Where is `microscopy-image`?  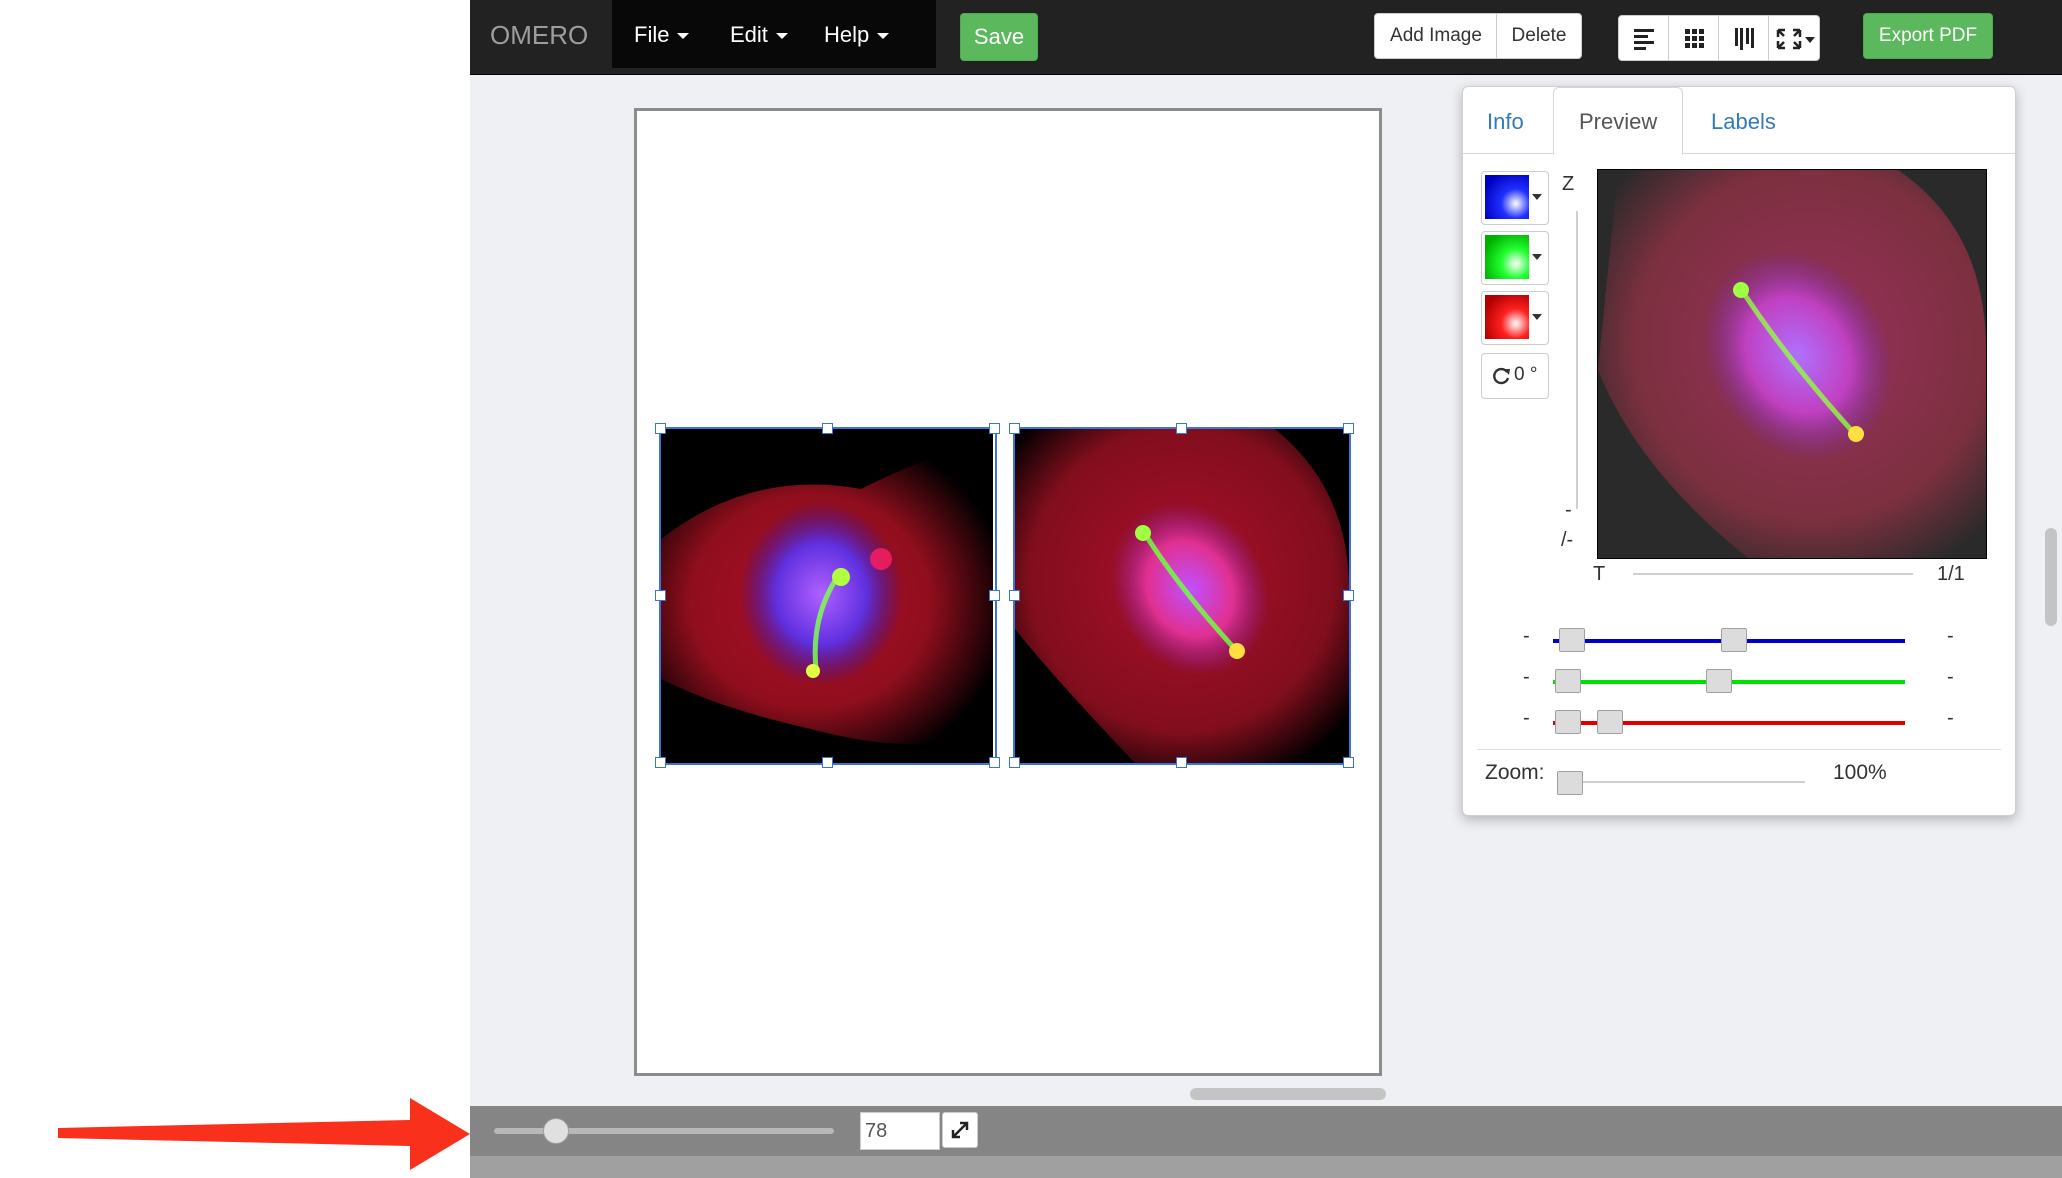 microscopy-image is located at coordinates (1792, 364).